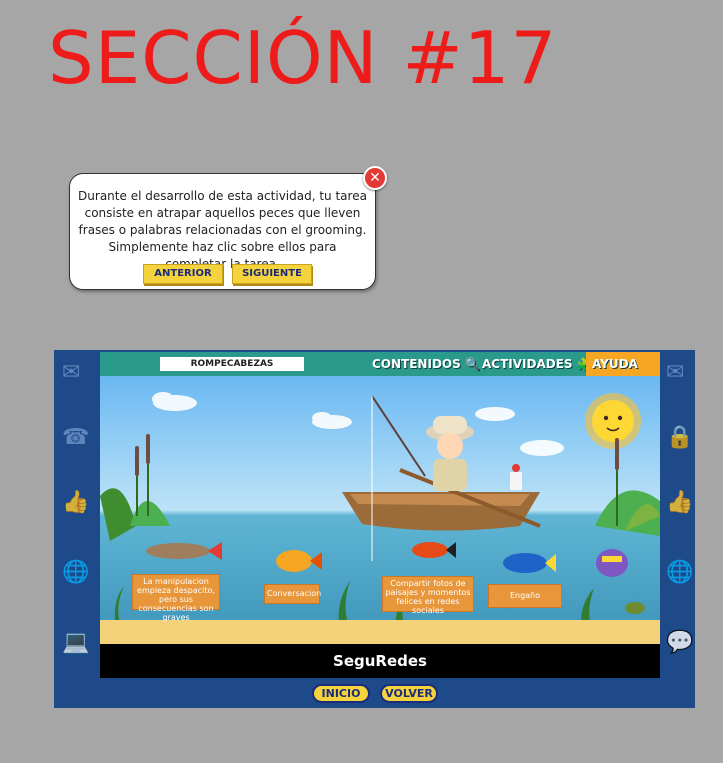 The width and height of the screenshot is (723, 763). Describe the element at coordinates (380, 632) in the screenshot. I see `sand-floor` at that location.